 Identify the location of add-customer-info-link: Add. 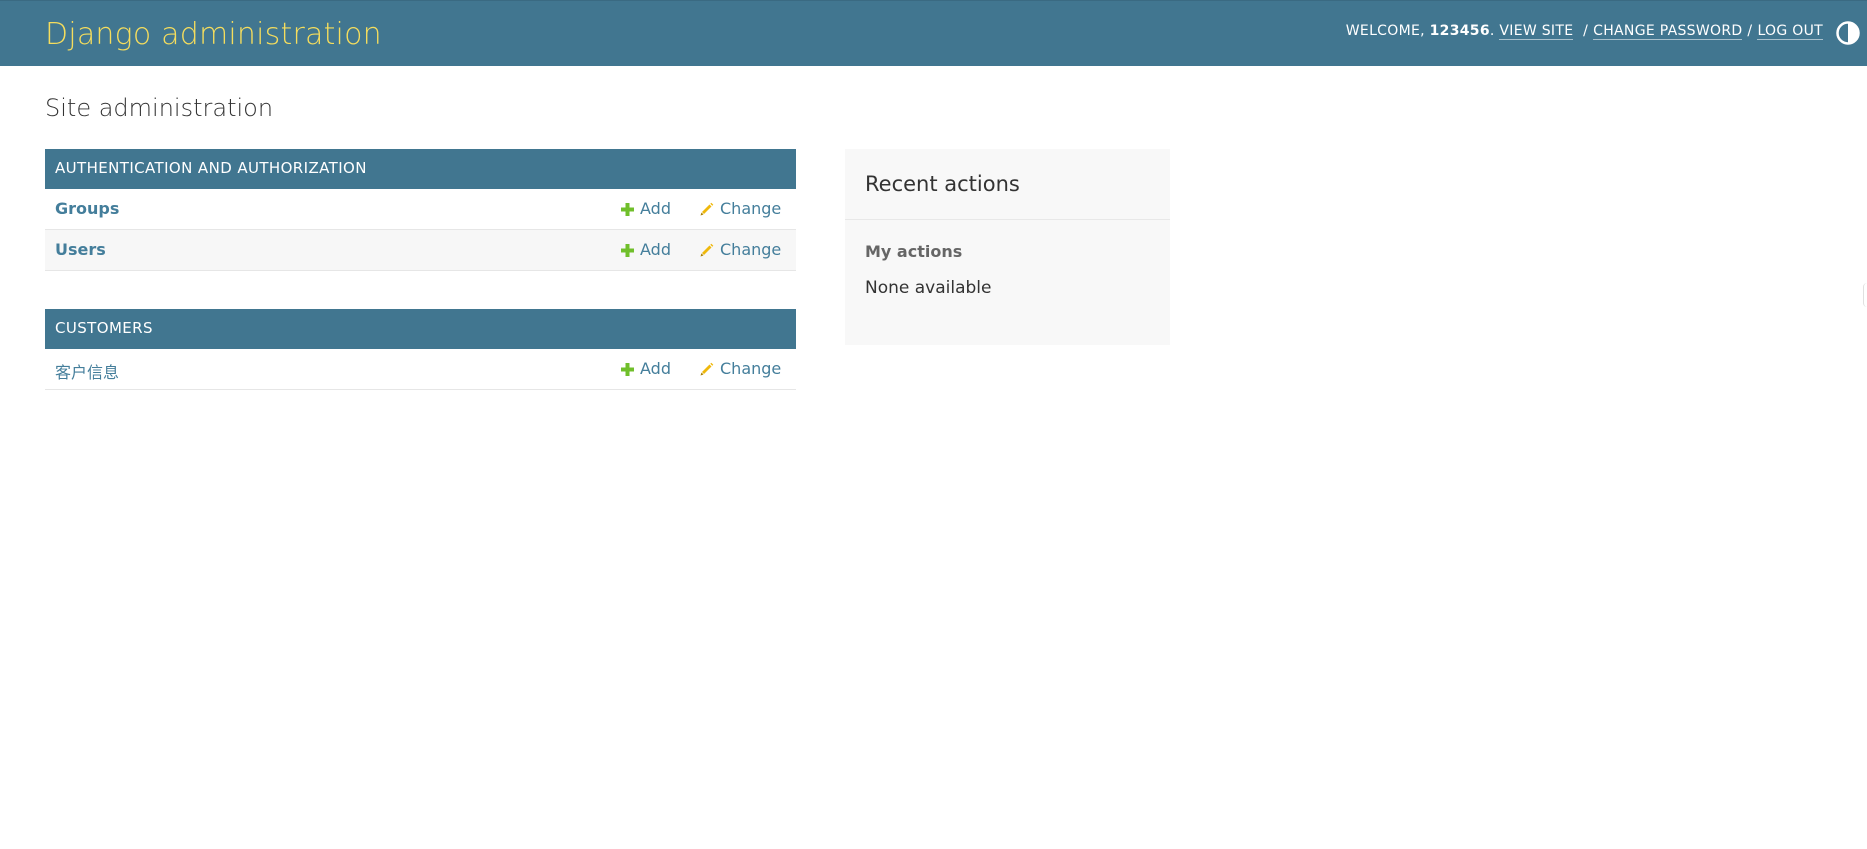
(646, 368).